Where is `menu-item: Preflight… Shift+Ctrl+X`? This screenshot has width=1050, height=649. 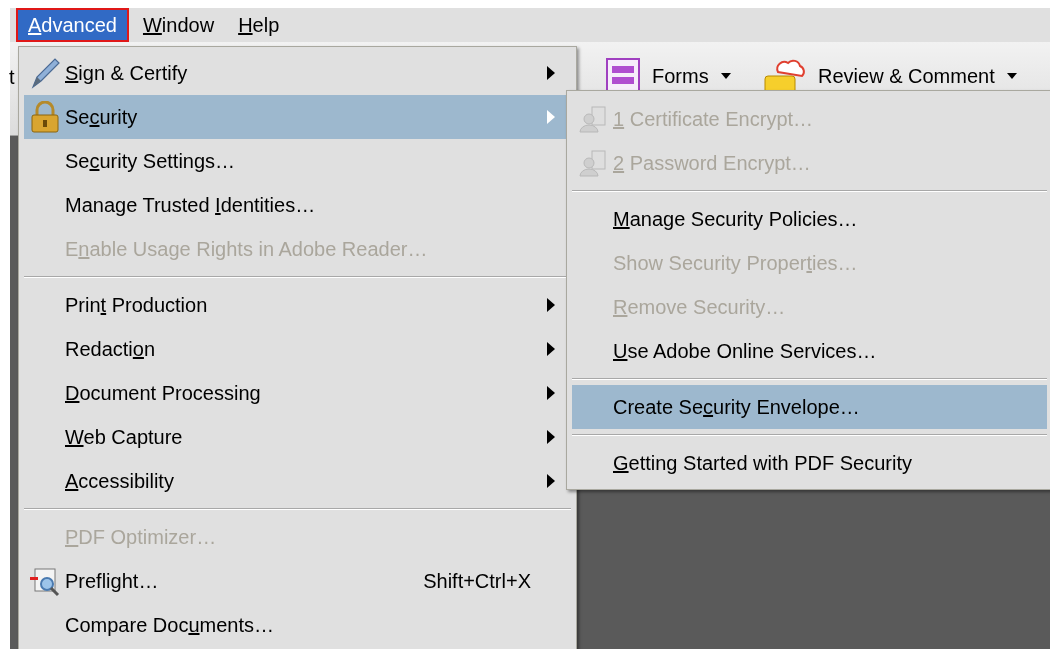
menu-item: Preflight… Shift+Ctrl+X is located at coordinates (297, 581).